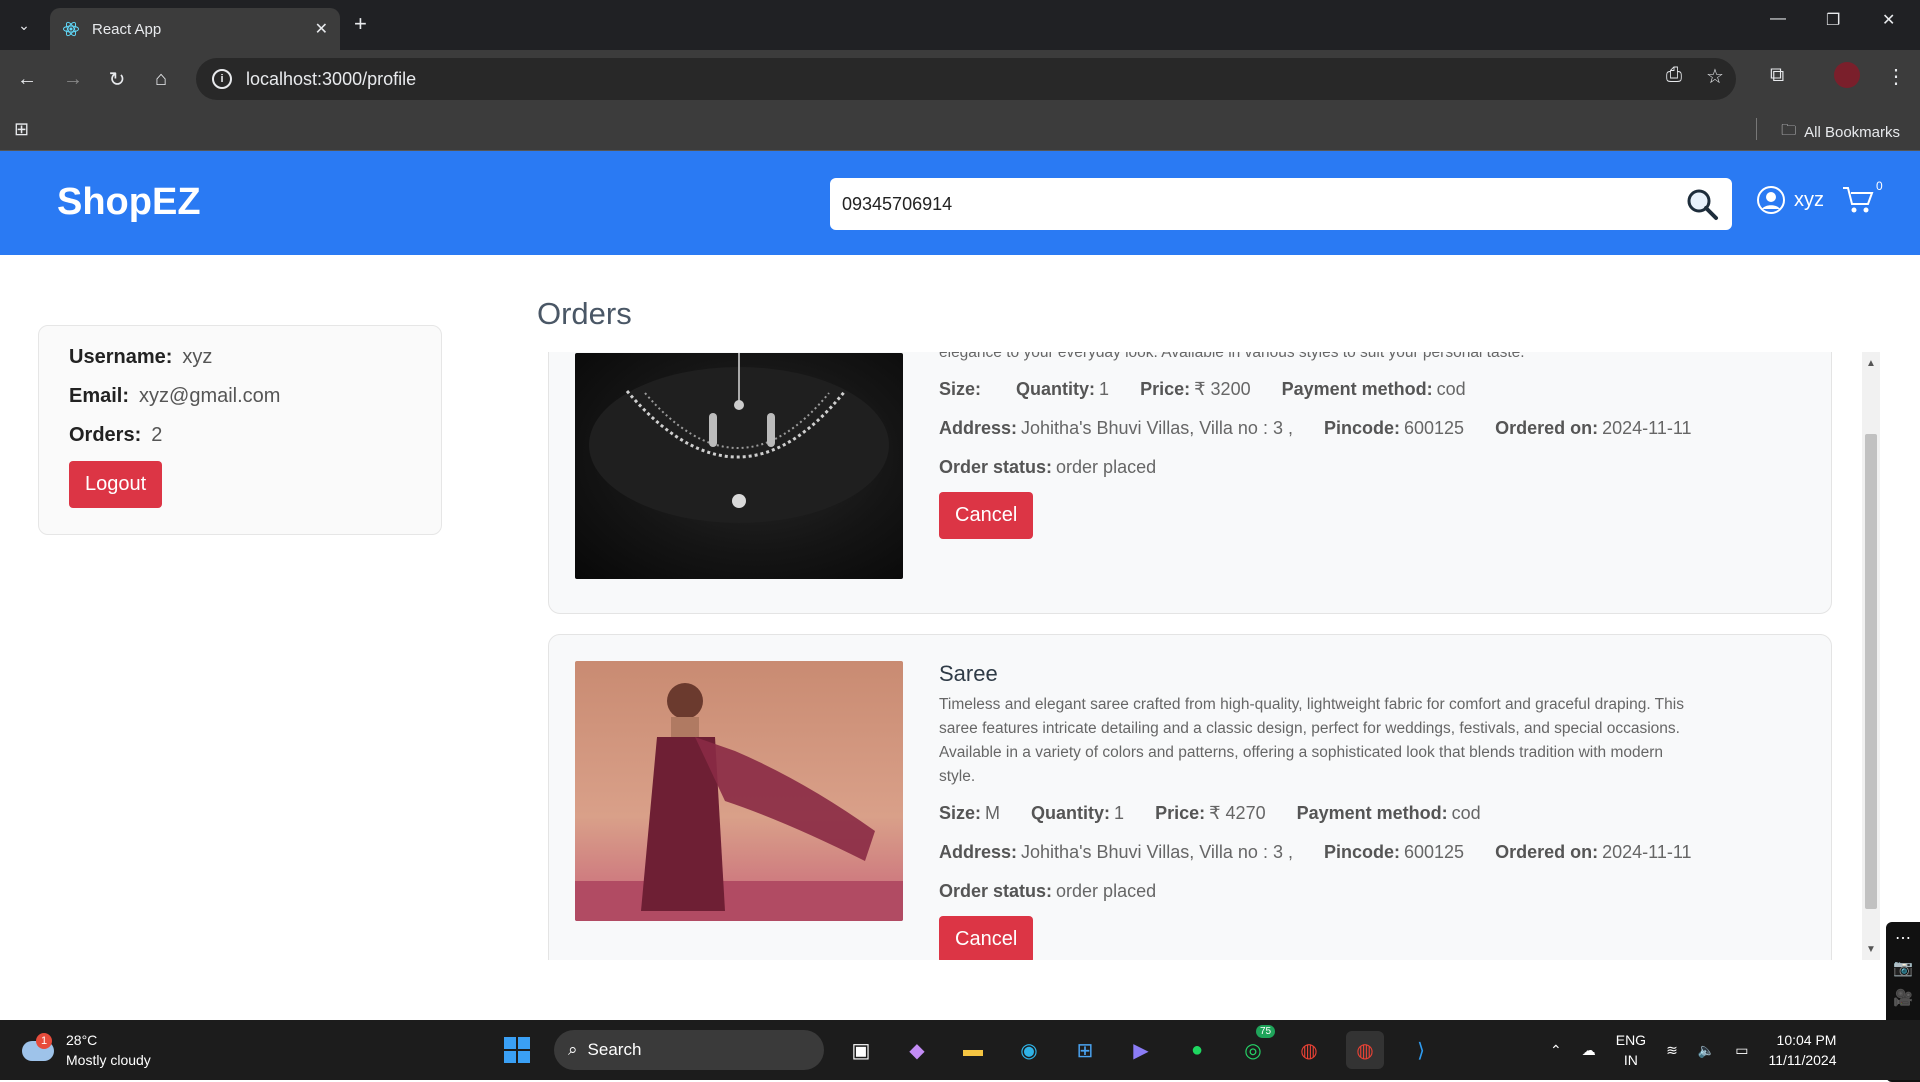  What do you see at coordinates (222, 79) in the screenshot?
I see `site-info-icon: i` at bounding box center [222, 79].